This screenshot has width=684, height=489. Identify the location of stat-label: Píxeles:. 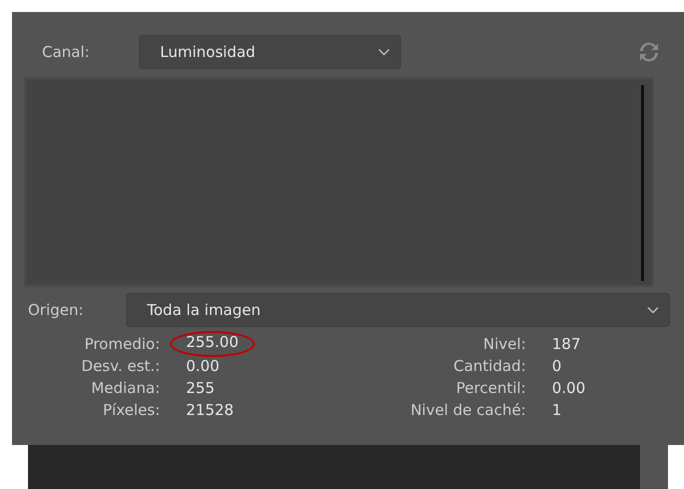
(131, 410).